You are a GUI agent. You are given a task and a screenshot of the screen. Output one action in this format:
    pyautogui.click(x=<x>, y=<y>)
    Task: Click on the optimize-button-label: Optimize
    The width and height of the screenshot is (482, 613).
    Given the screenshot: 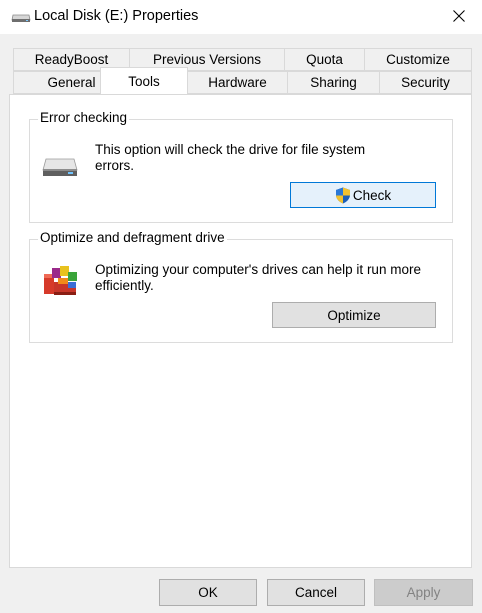 What is the action you would take?
    pyautogui.click(x=354, y=315)
    